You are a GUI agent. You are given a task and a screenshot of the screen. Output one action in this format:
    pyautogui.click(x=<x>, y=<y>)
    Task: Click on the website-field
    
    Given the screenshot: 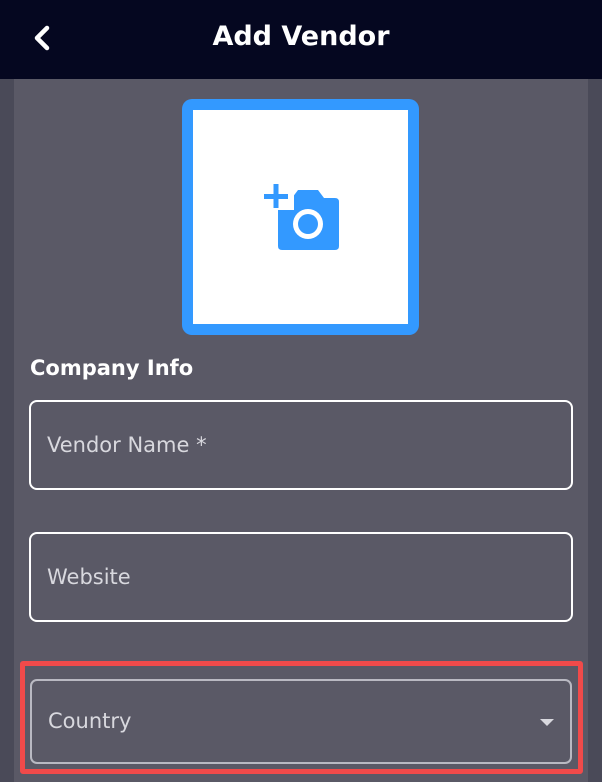 What is the action you would take?
    pyautogui.click(x=301, y=577)
    